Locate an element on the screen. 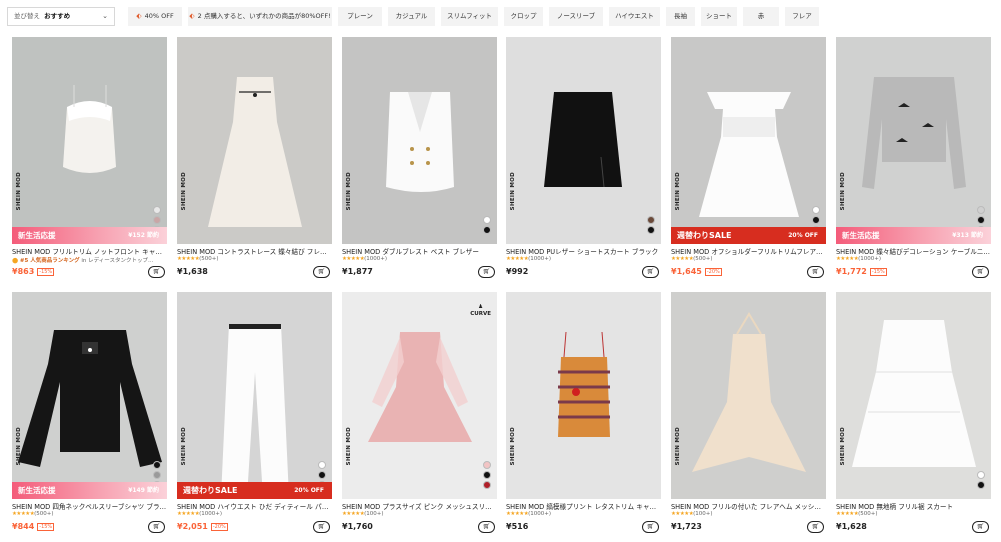 This screenshot has width=1001, height=542. product-title: SHEIN MOD 蝶々結びデコレーション ケーブルニット is located at coordinates (913, 251).